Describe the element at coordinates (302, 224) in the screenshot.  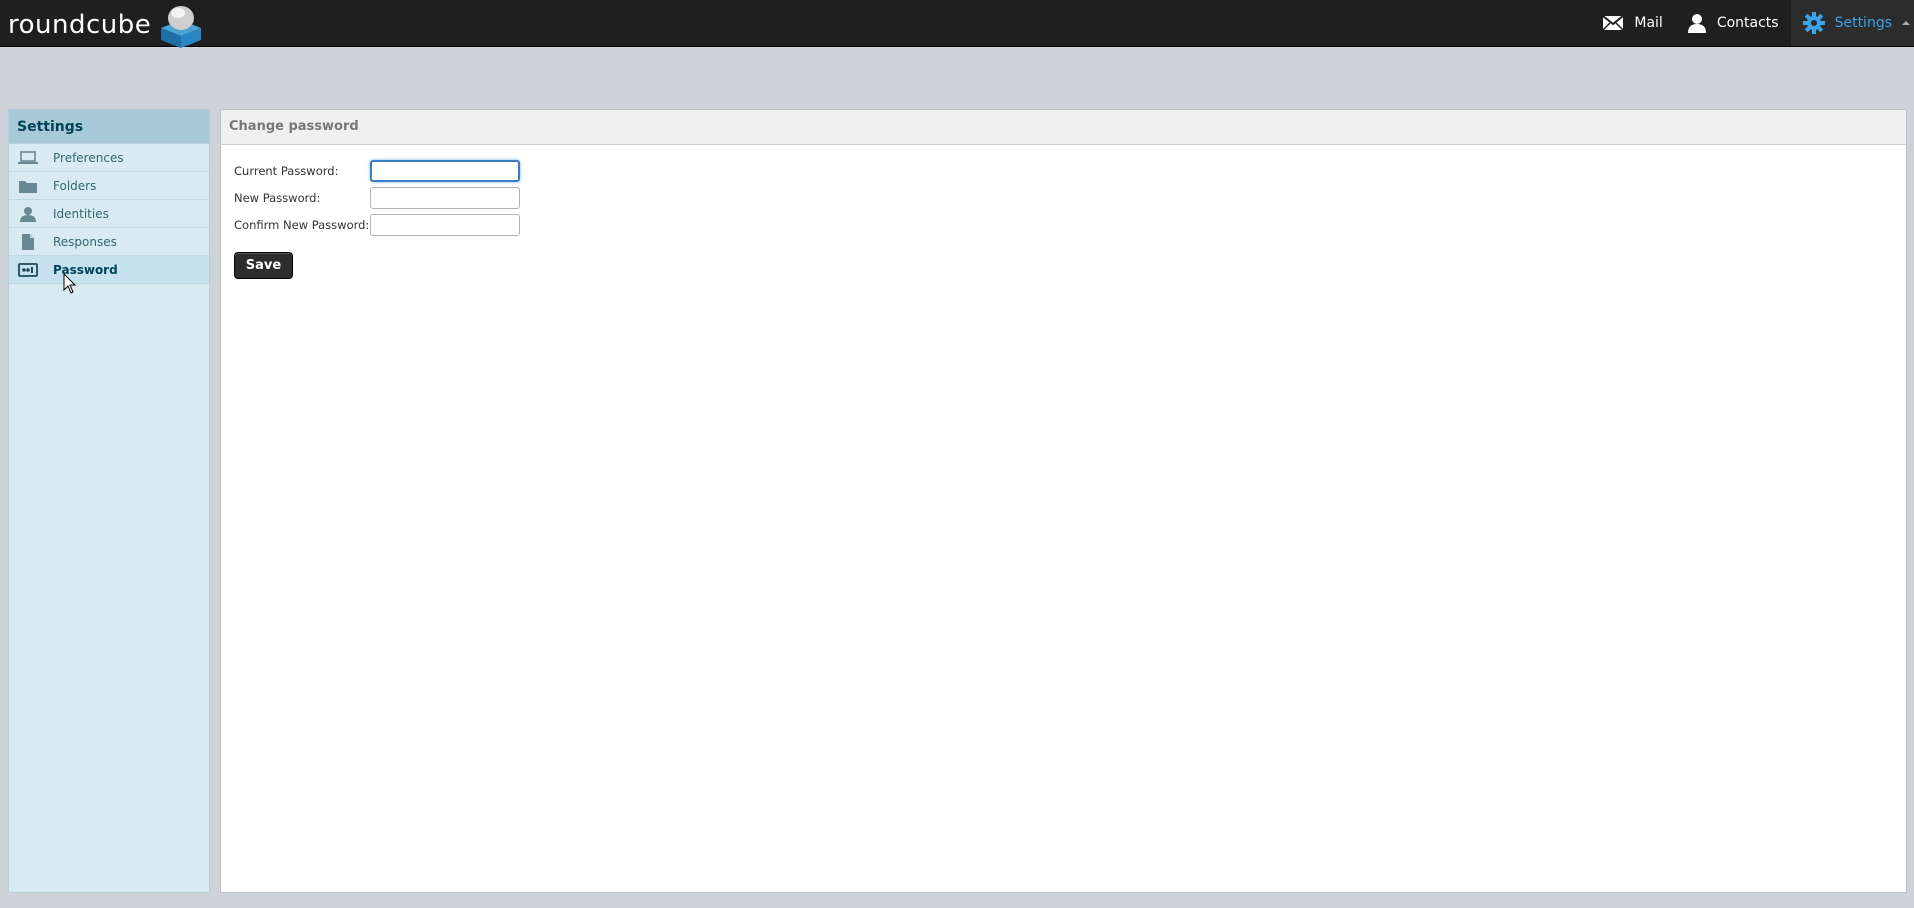
I see `confirm-password-label: Confirm New Password:` at that location.